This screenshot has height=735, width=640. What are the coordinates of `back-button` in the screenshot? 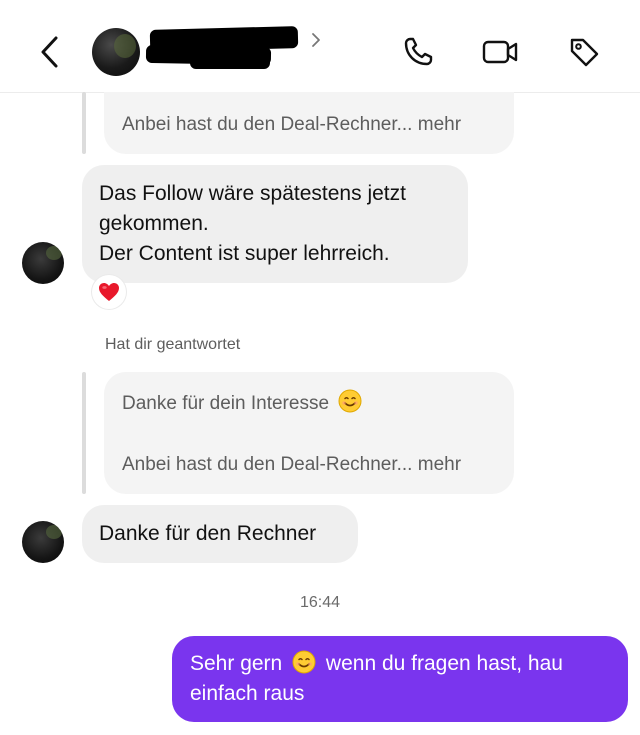 It's located at (50, 52).